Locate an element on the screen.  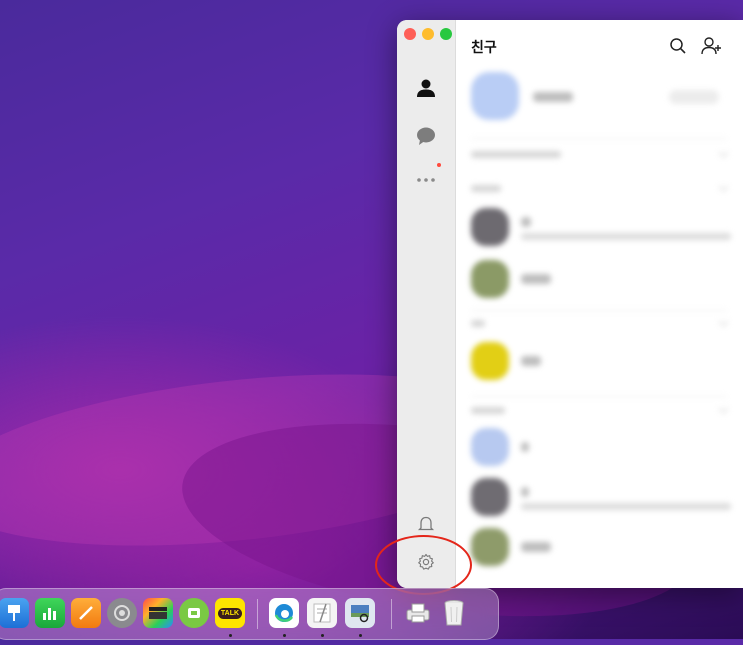
person-icon is located at coordinates (426, 88).